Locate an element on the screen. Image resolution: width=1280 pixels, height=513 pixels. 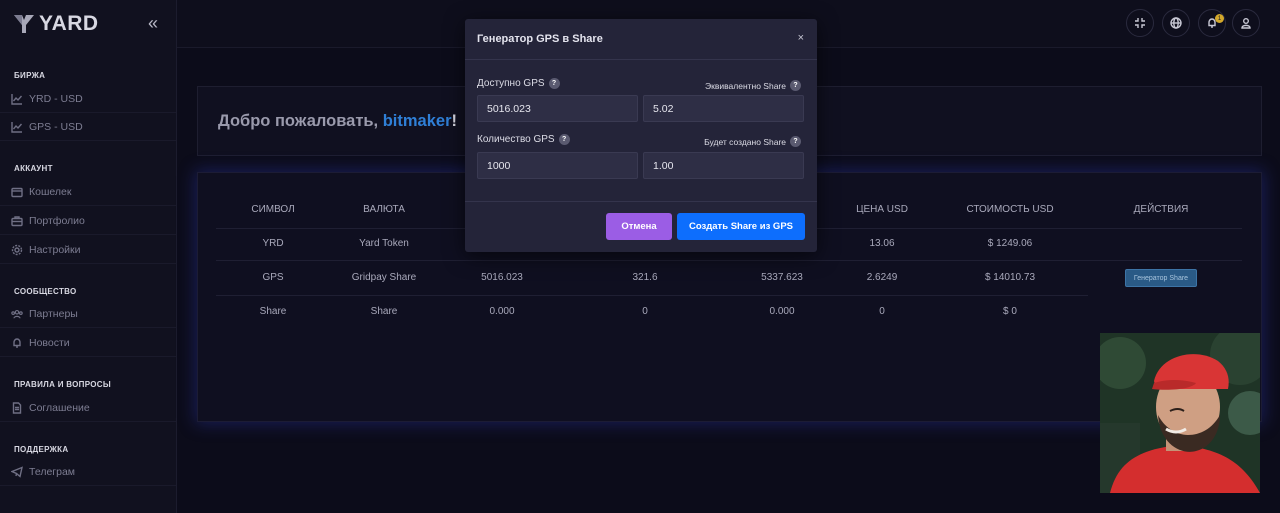
cell-value: $ 14010.73 is located at coordinates (1010, 277).